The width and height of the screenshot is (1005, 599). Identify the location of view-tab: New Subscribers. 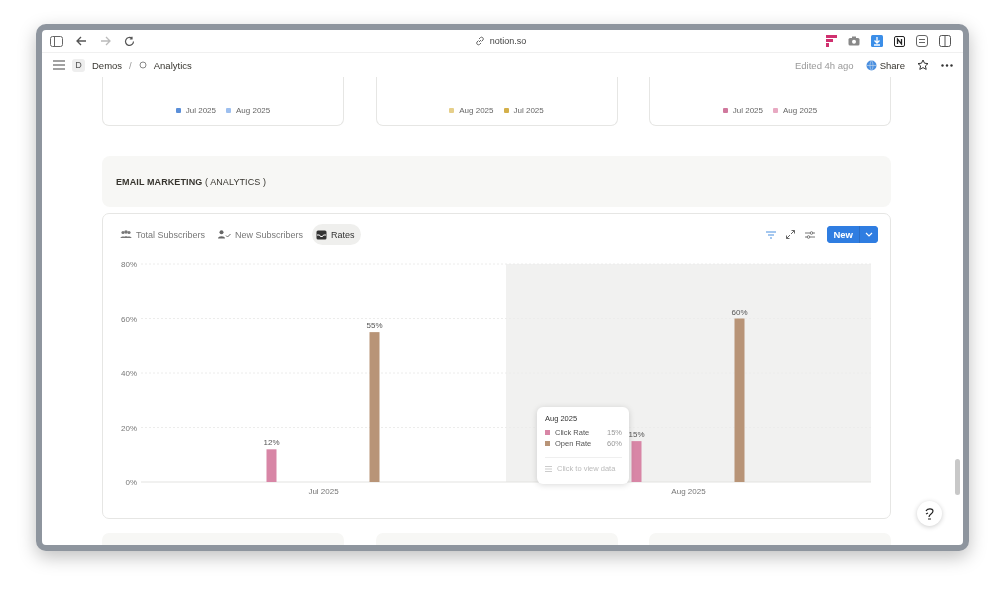
(262, 234).